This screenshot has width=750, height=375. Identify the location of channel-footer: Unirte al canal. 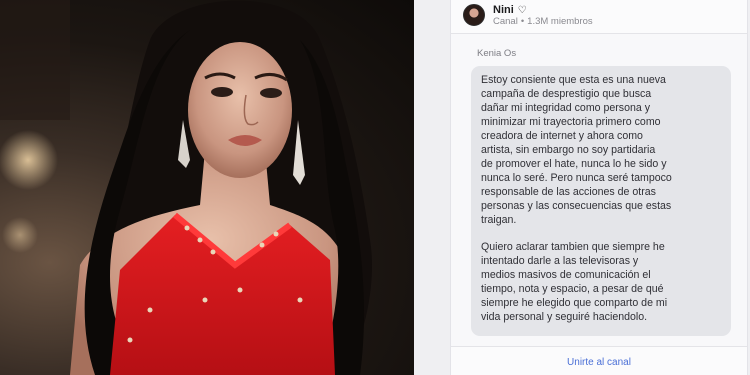
(599, 360).